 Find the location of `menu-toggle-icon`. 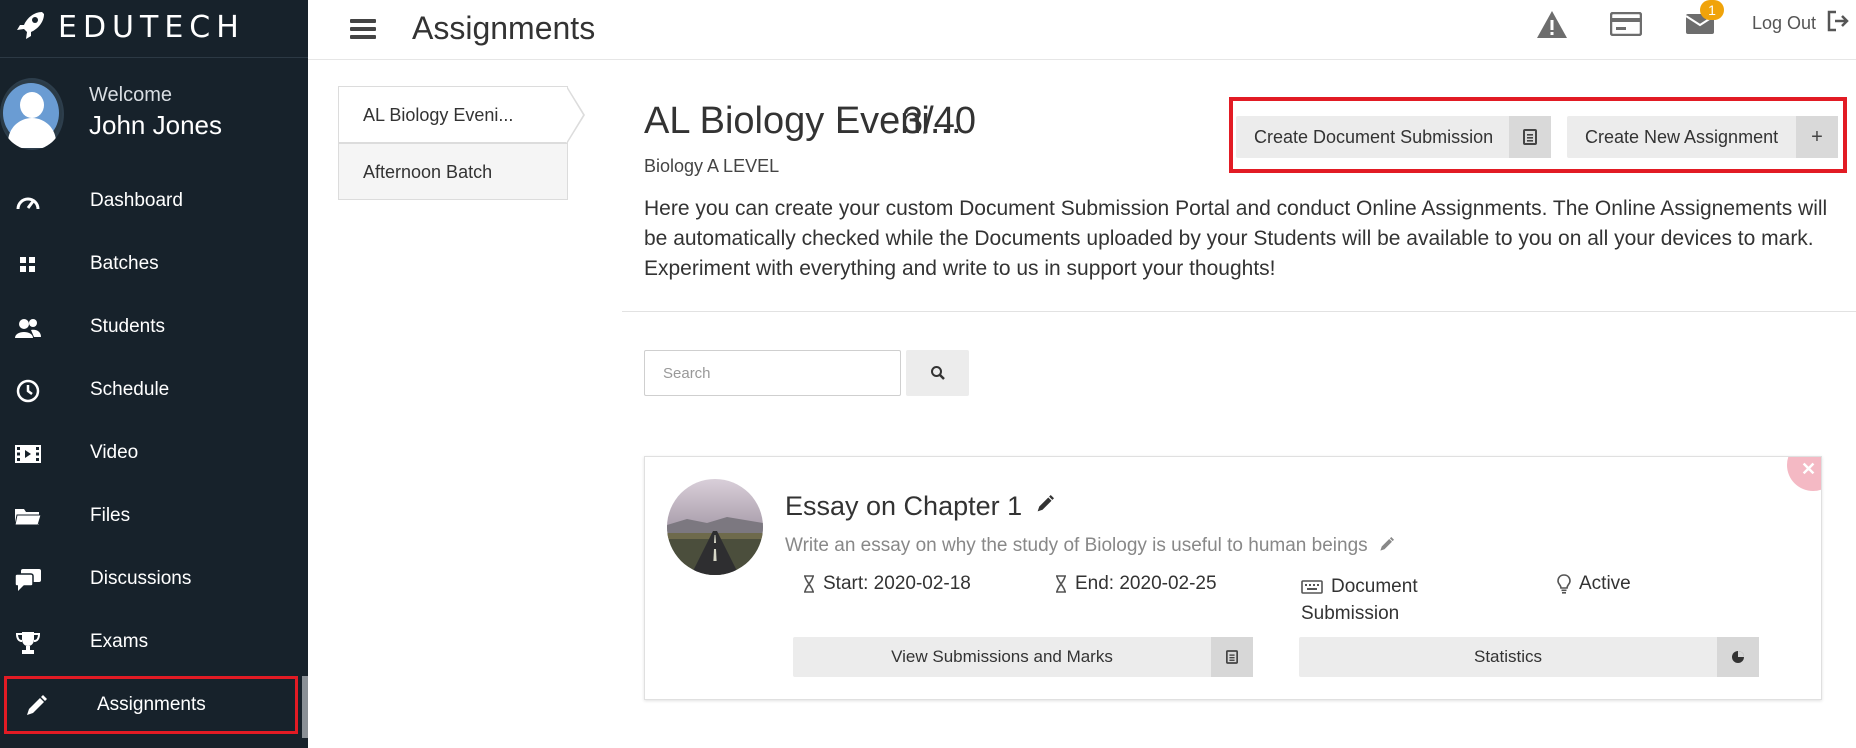

menu-toggle-icon is located at coordinates (363, 29).